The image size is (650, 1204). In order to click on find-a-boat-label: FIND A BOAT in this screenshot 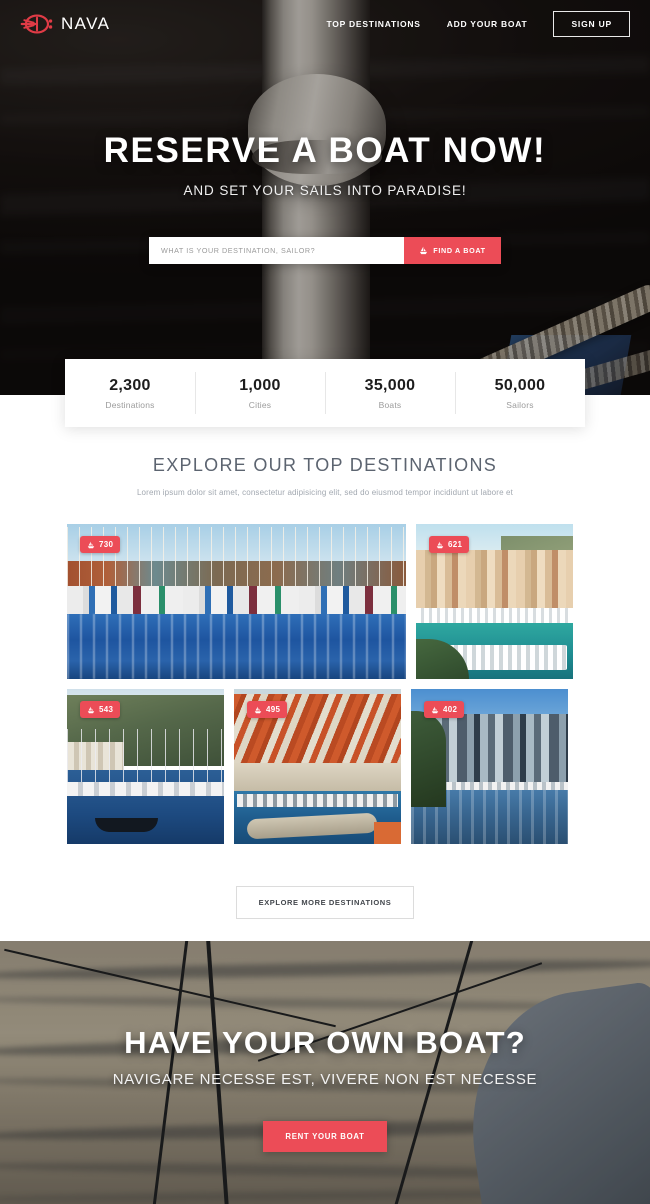, I will do `click(459, 250)`.